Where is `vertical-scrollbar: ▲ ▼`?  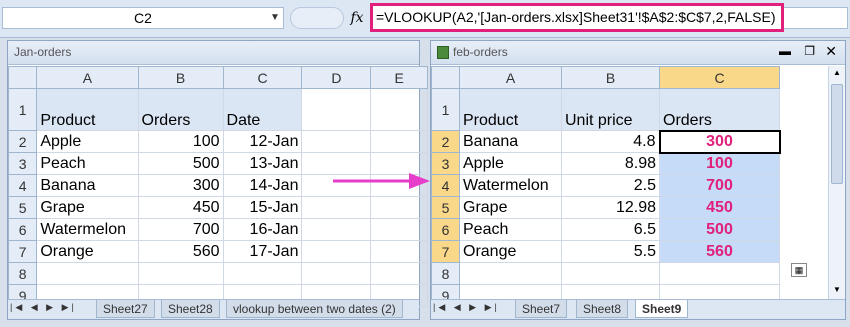
vertical-scrollbar: ▲ ▼ is located at coordinates (836, 182).